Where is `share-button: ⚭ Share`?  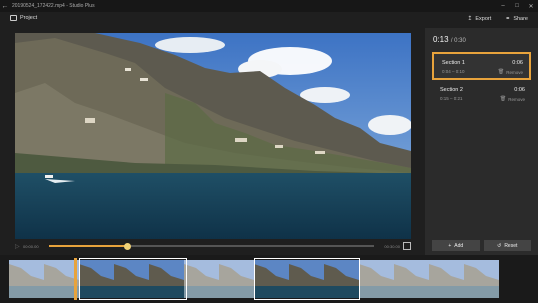 share-button: ⚭ Share is located at coordinates (516, 19).